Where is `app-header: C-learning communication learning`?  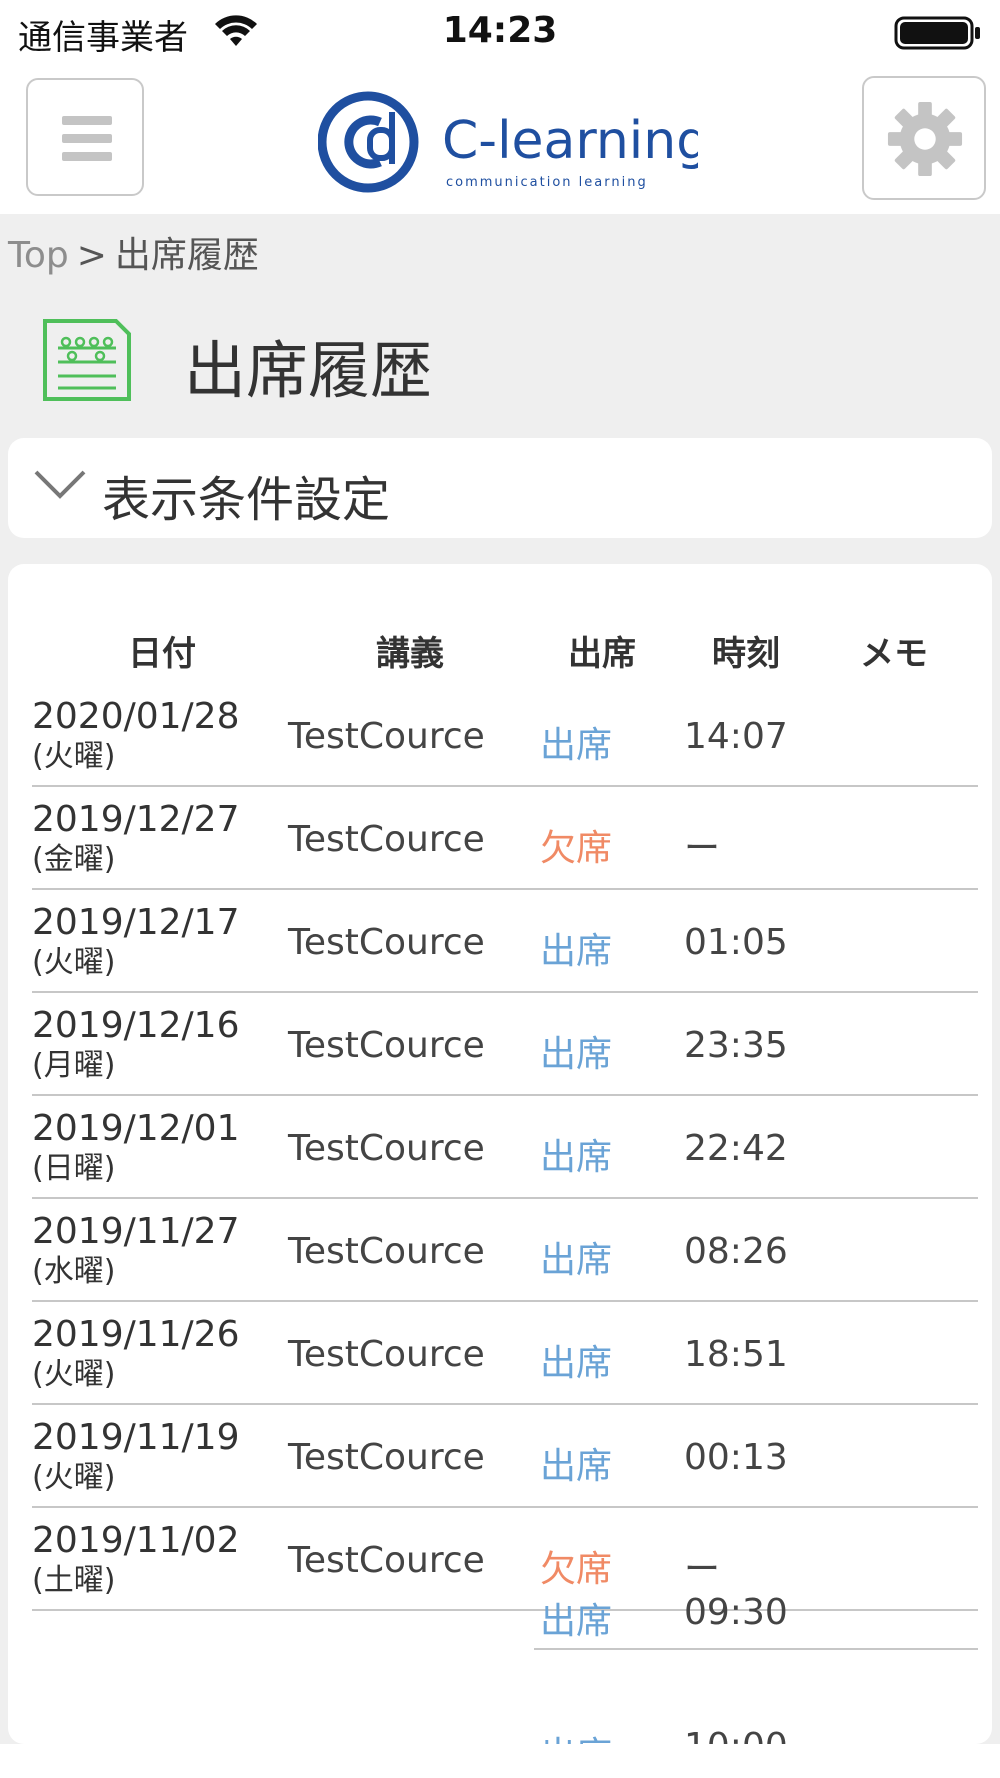
app-header: C-learning communication learning is located at coordinates (500, 139).